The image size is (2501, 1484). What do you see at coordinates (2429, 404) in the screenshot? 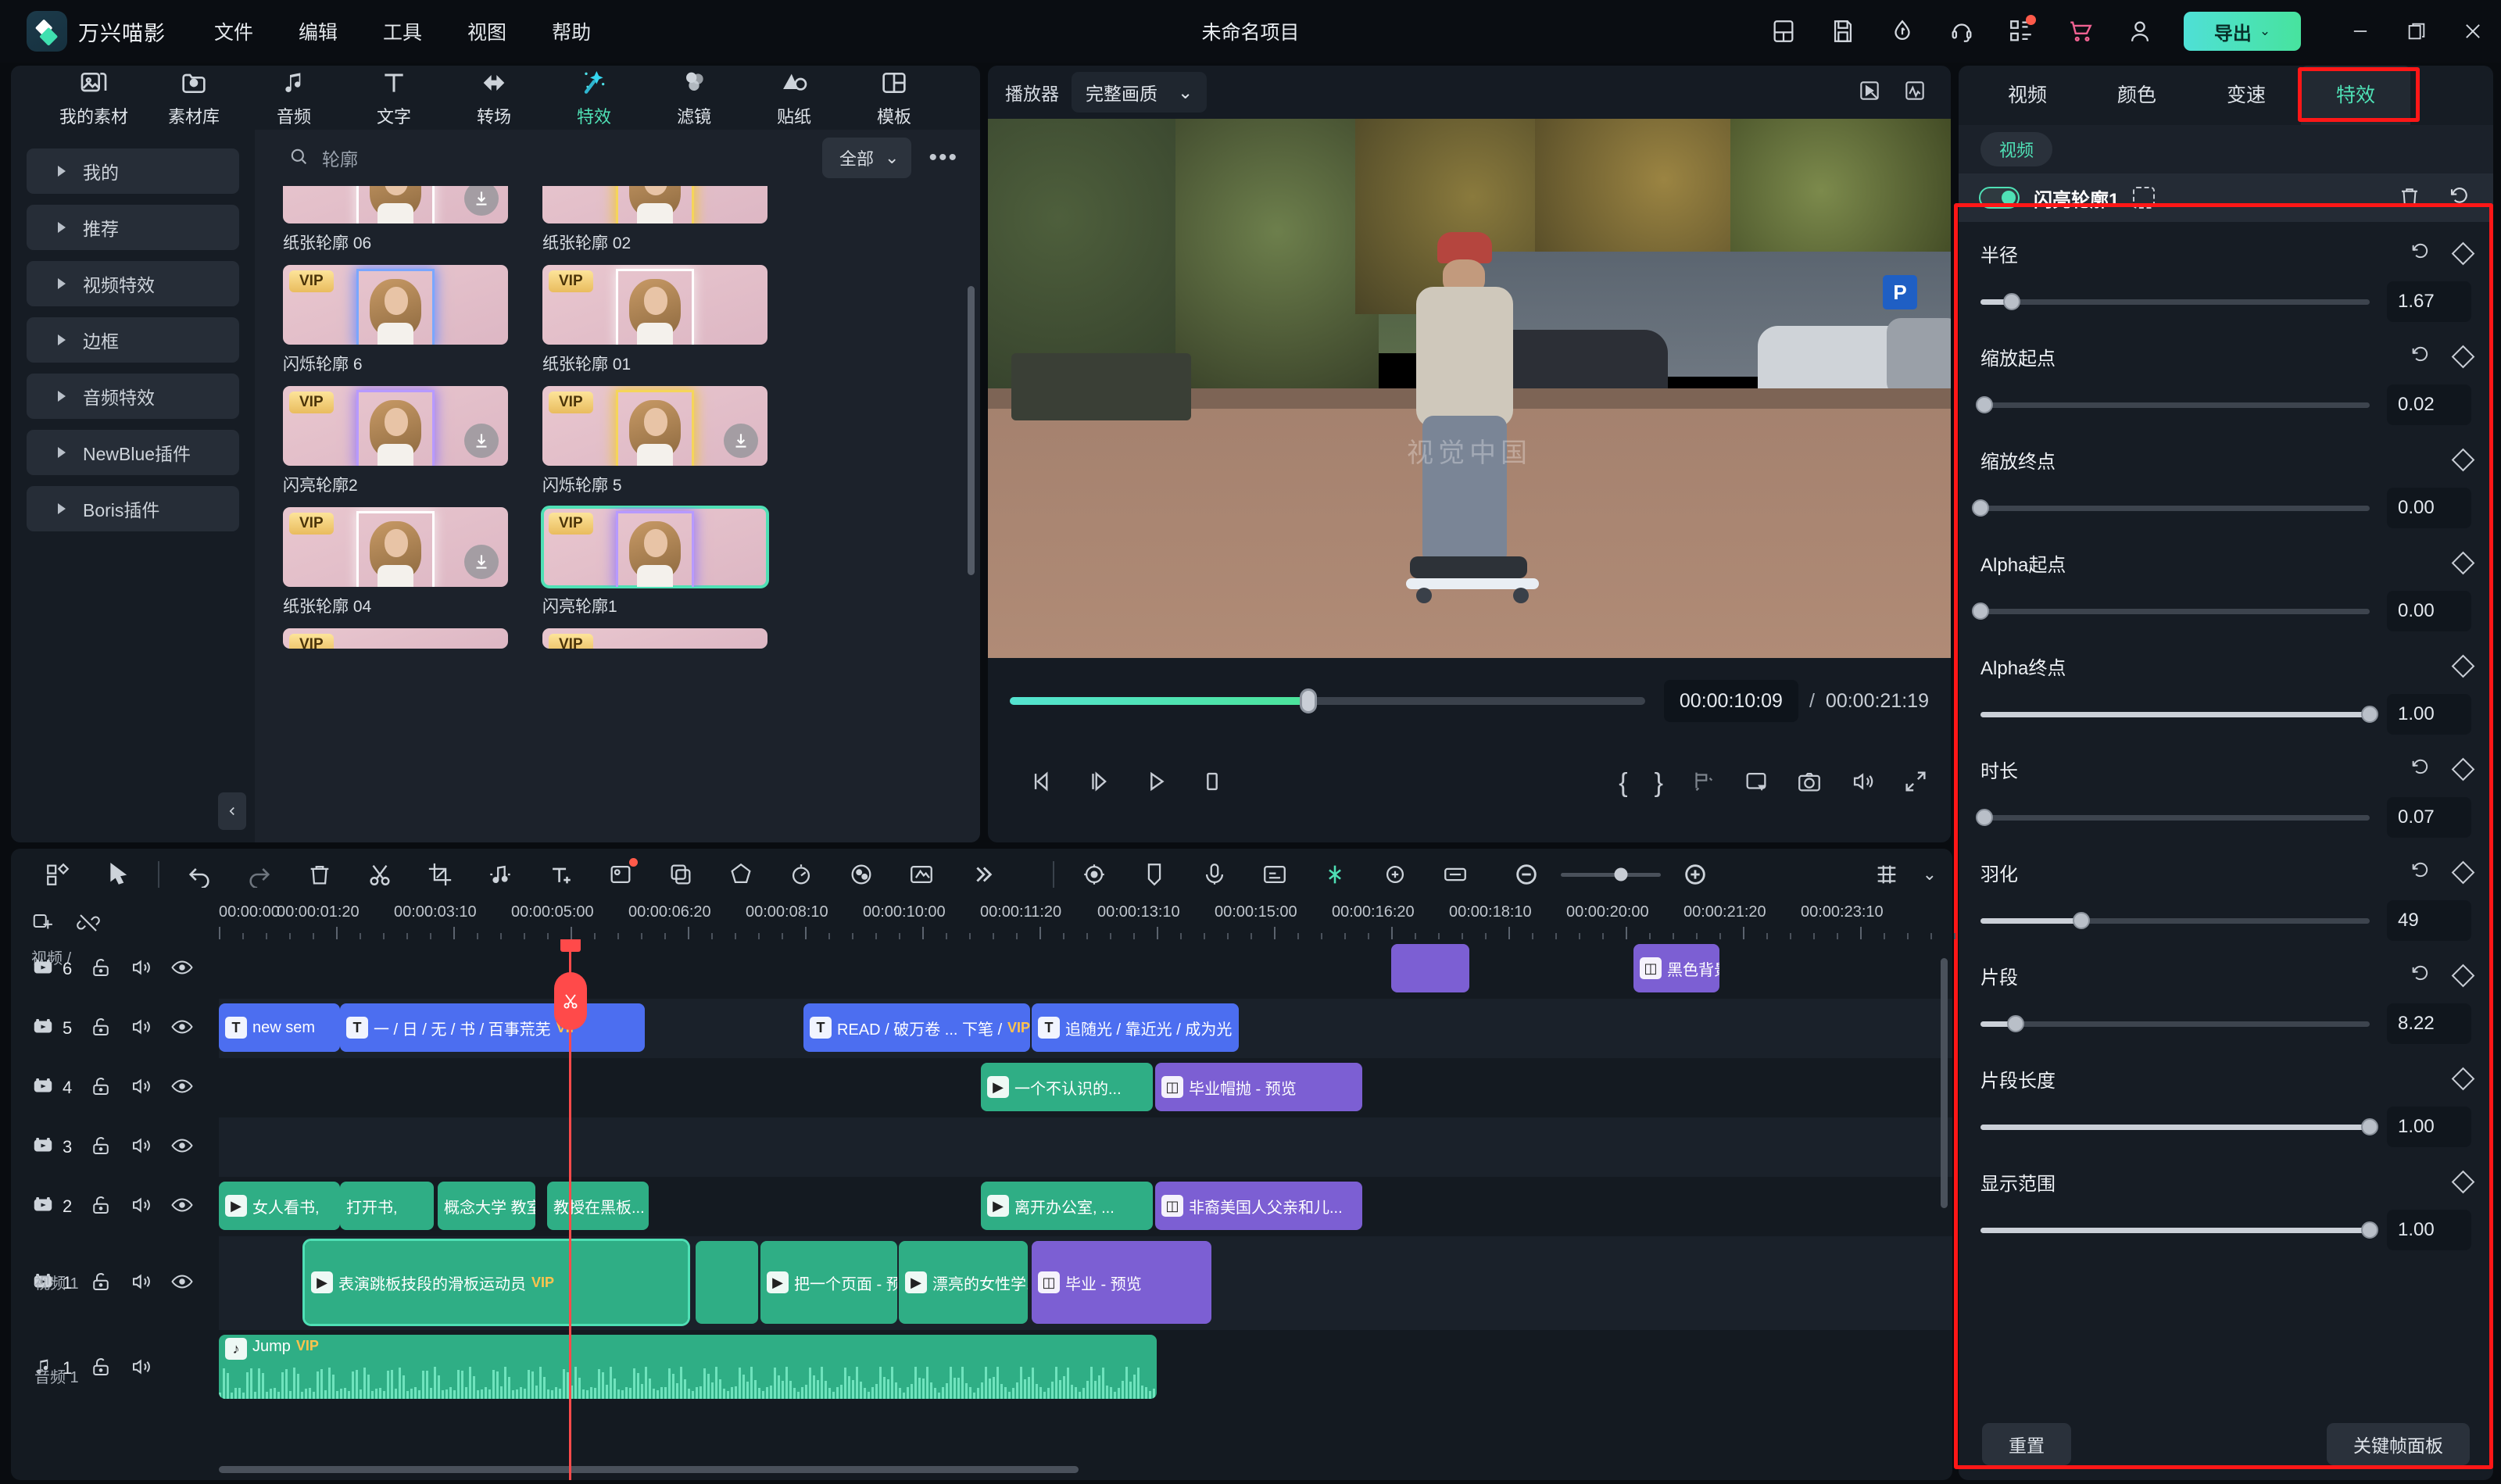
I see `param-value: 0.02` at bounding box center [2429, 404].